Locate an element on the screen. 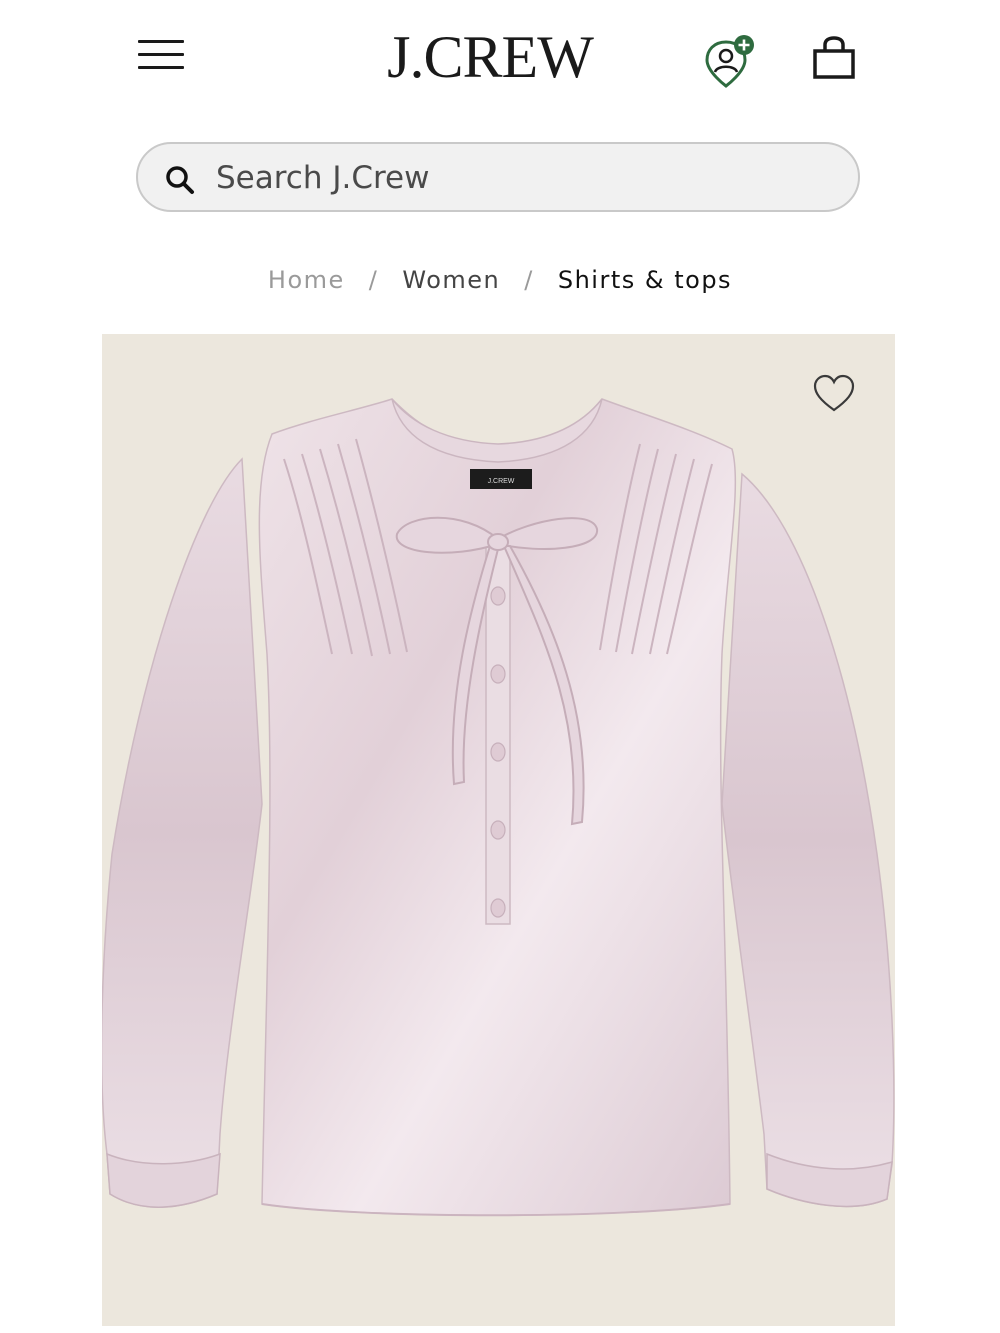 The height and width of the screenshot is (1333, 1000). account-location-icon-svg is located at coordinates (729, 61).